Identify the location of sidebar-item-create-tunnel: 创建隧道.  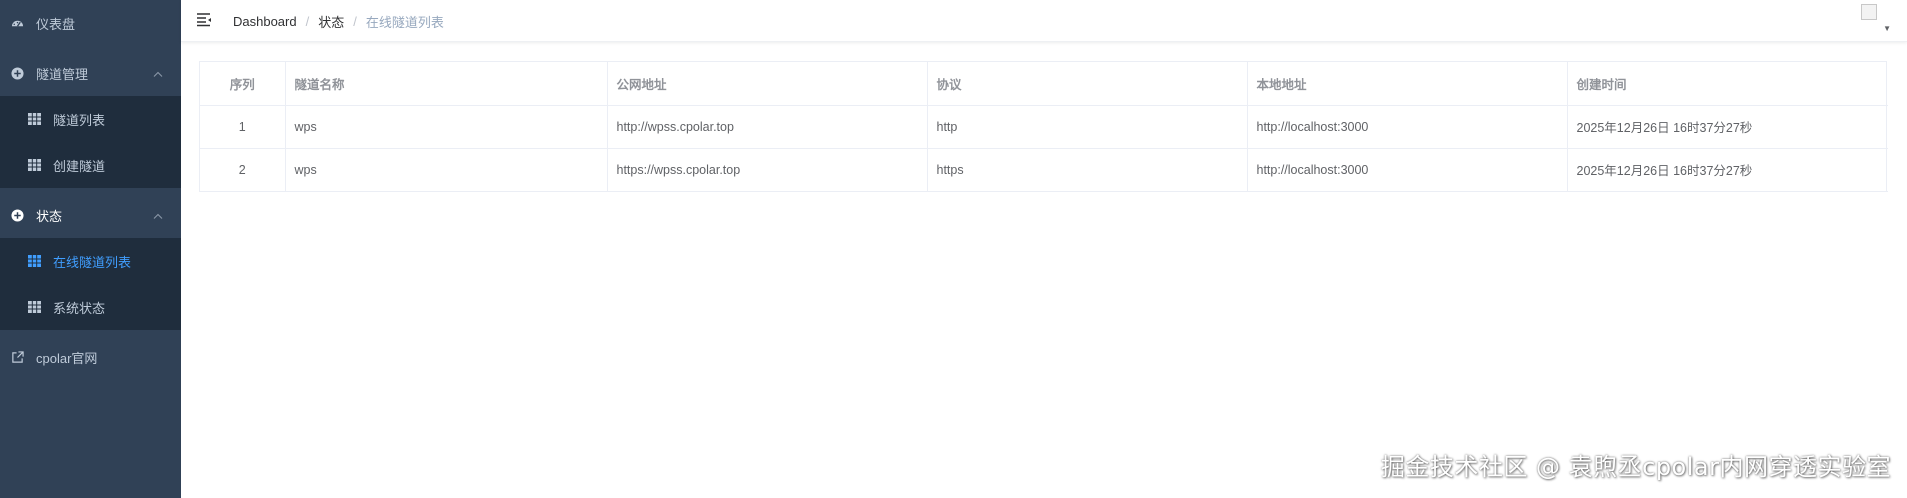
(90, 165).